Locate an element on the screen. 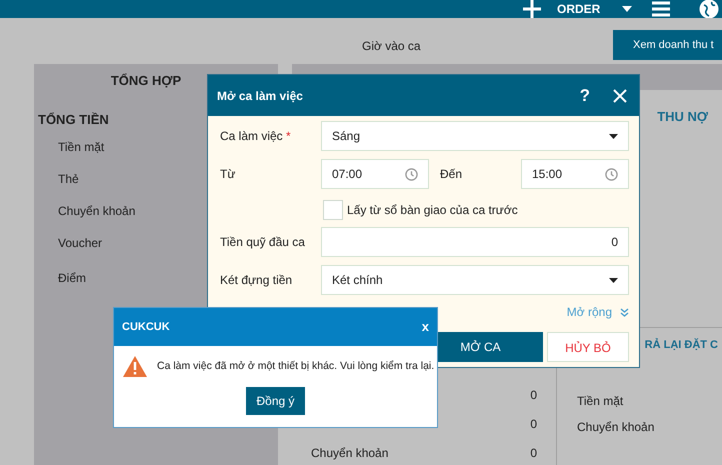  help-button: ? is located at coordinates (585, 95).